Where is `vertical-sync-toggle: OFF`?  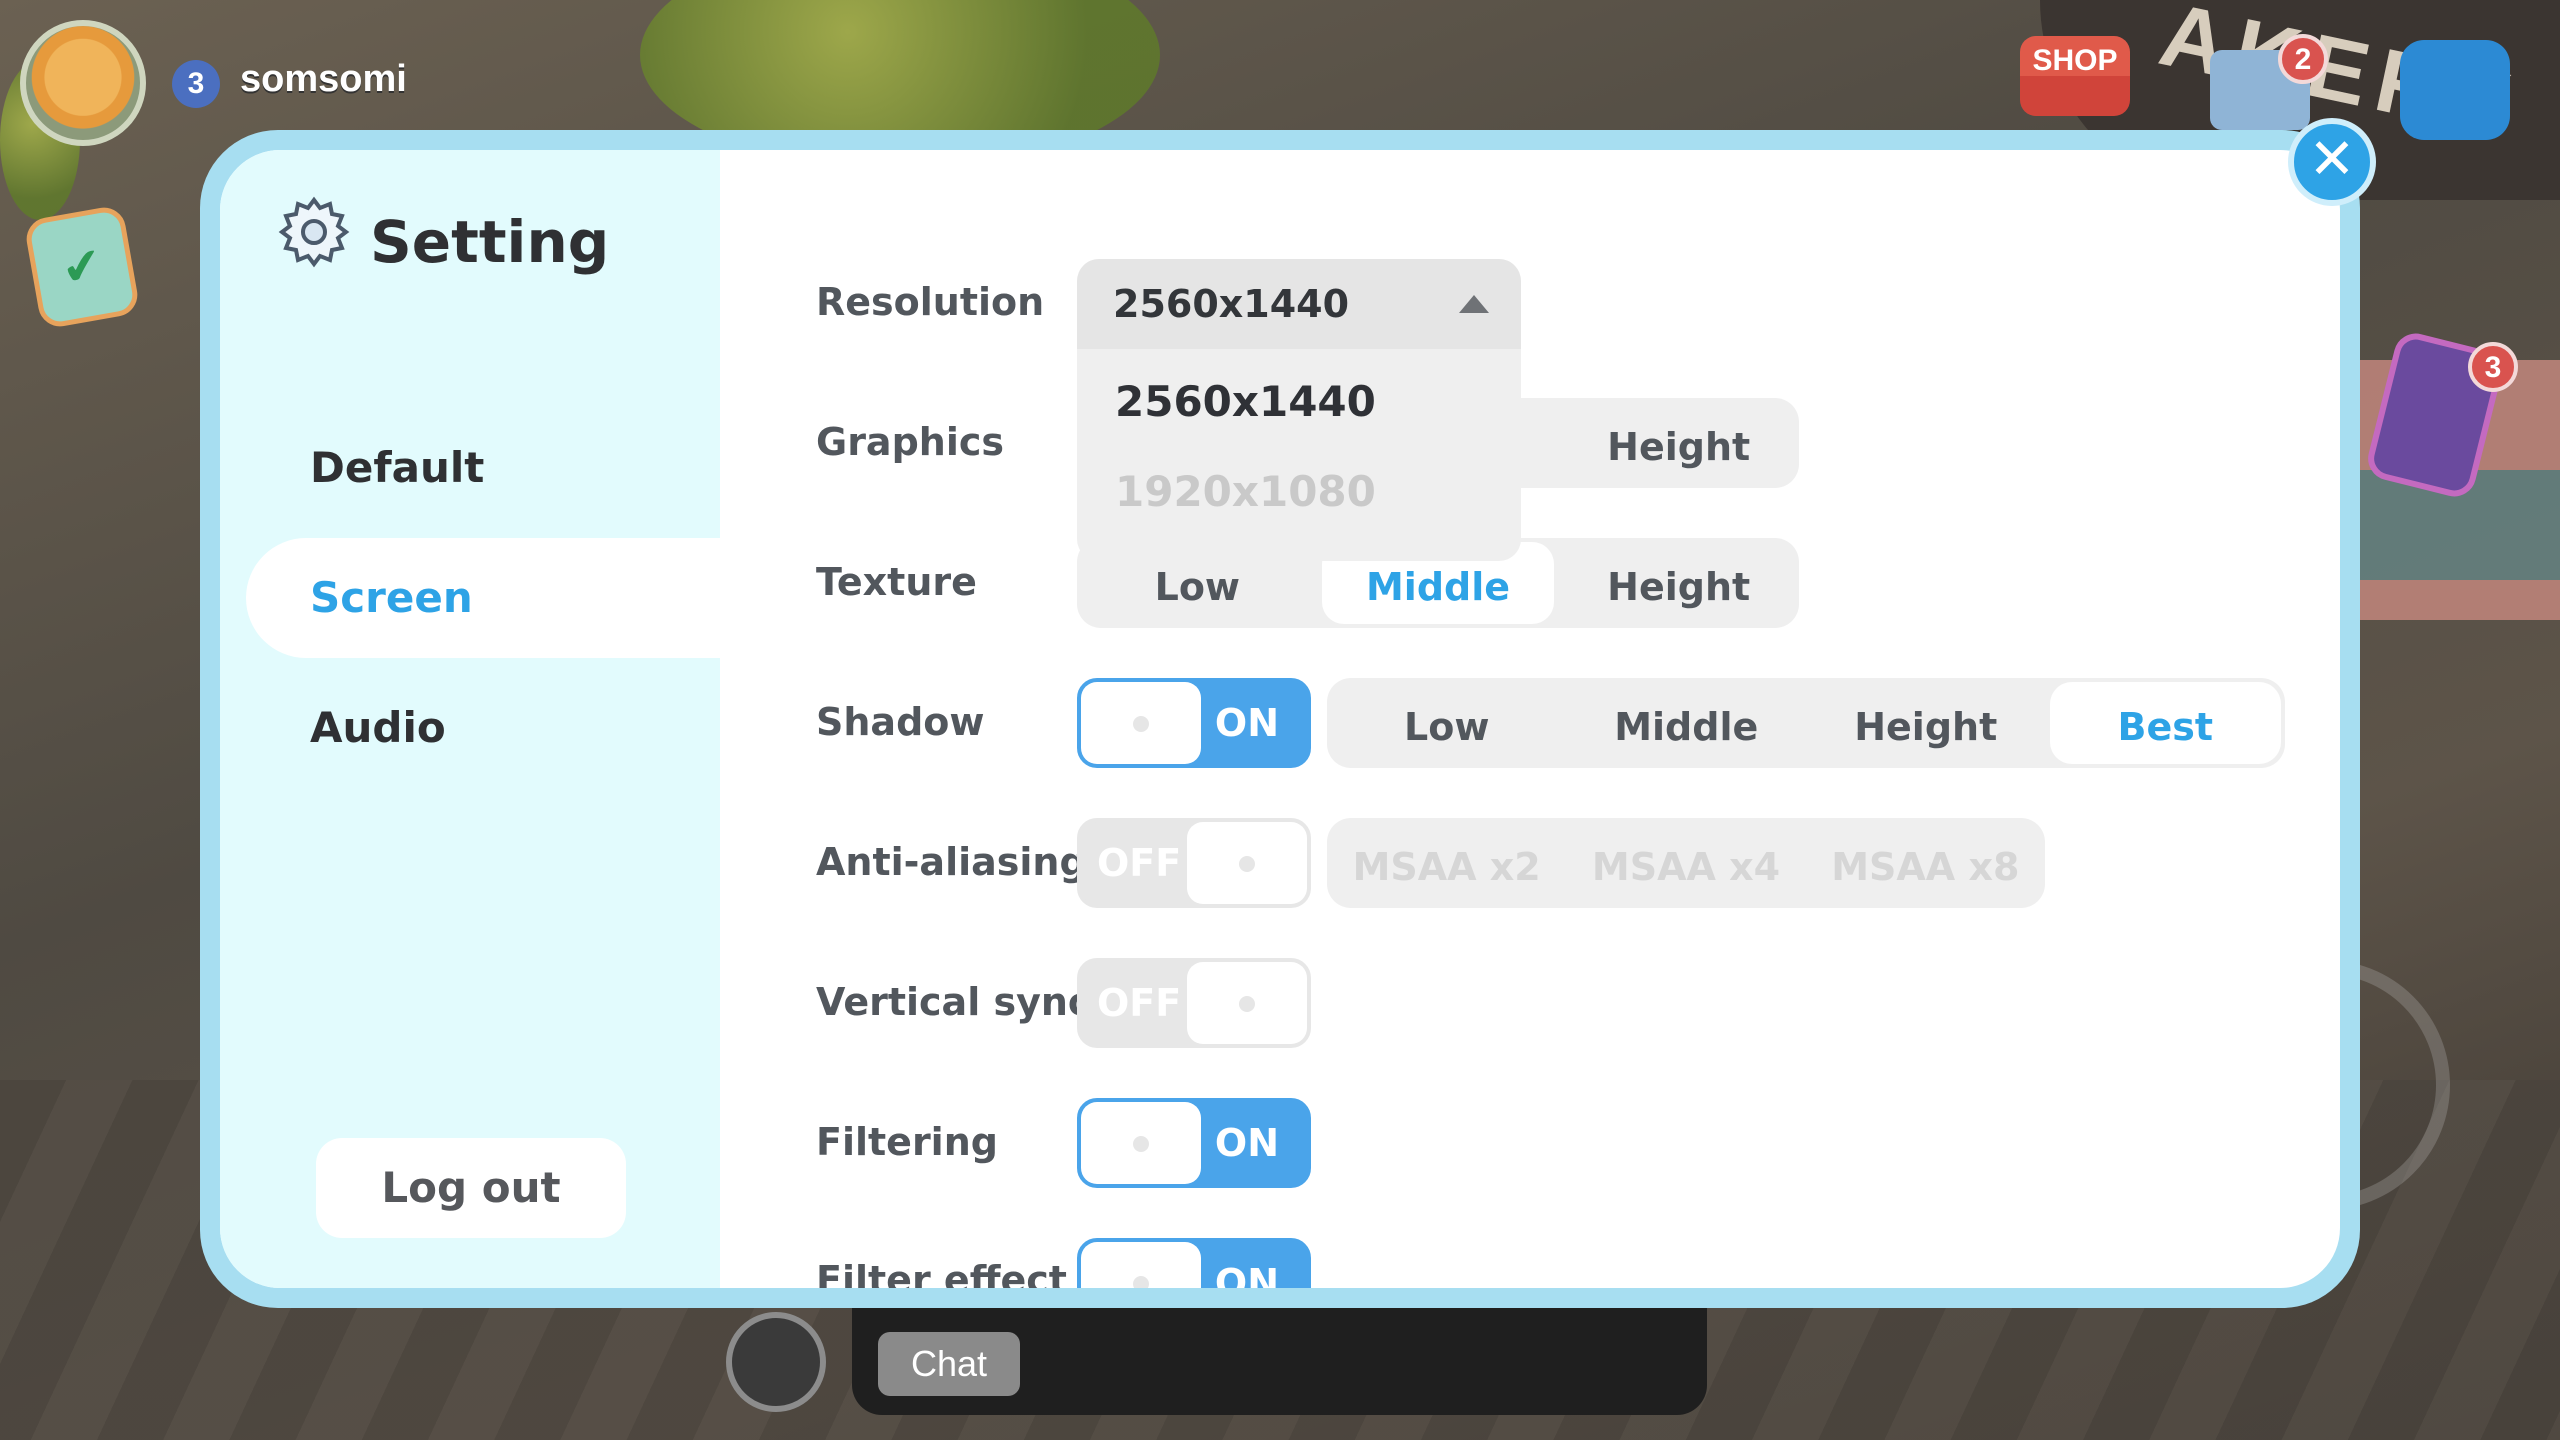 vertical-sync-toggle: OFF is located at coordinates (1194, 1003).